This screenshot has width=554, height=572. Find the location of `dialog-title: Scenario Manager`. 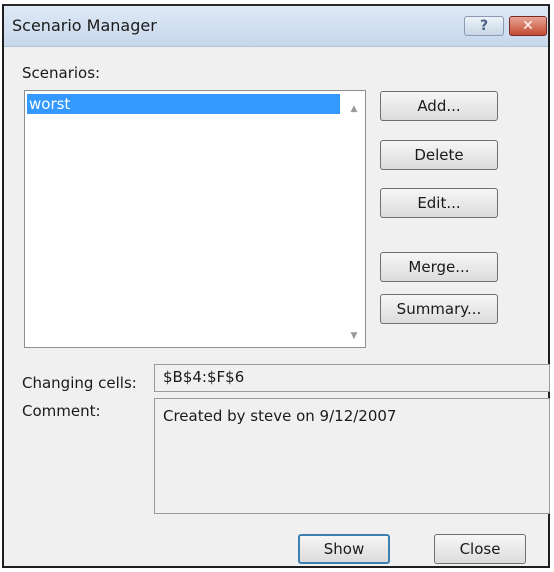

dialog-title: Scenario Manager is located at coordinates (84, 25).